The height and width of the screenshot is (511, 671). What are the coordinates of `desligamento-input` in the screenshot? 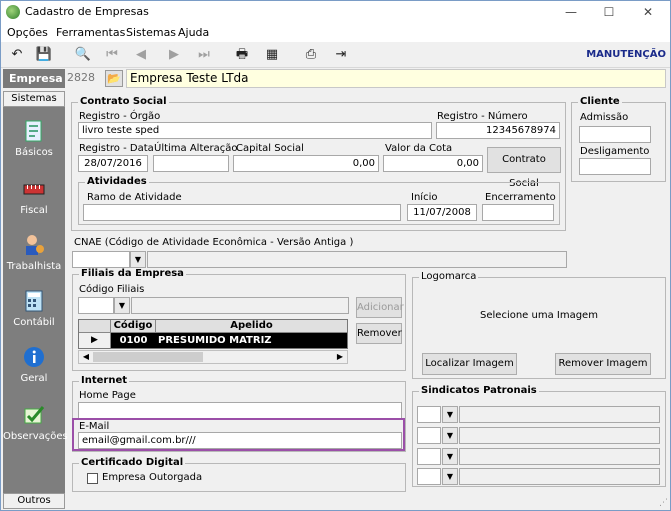 It's located at (615, 166).